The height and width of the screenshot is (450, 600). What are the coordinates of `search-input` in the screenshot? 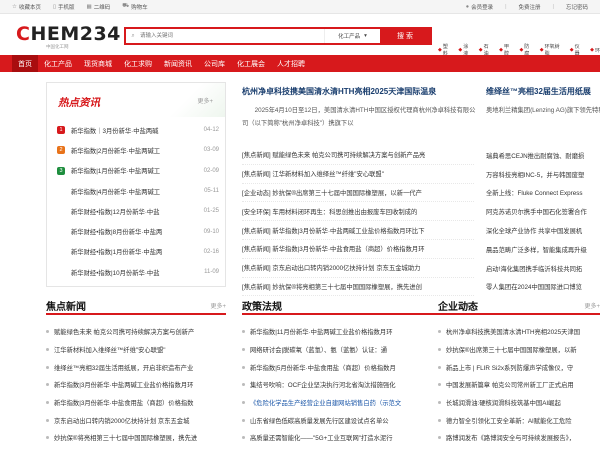 It's located at (232, 36).